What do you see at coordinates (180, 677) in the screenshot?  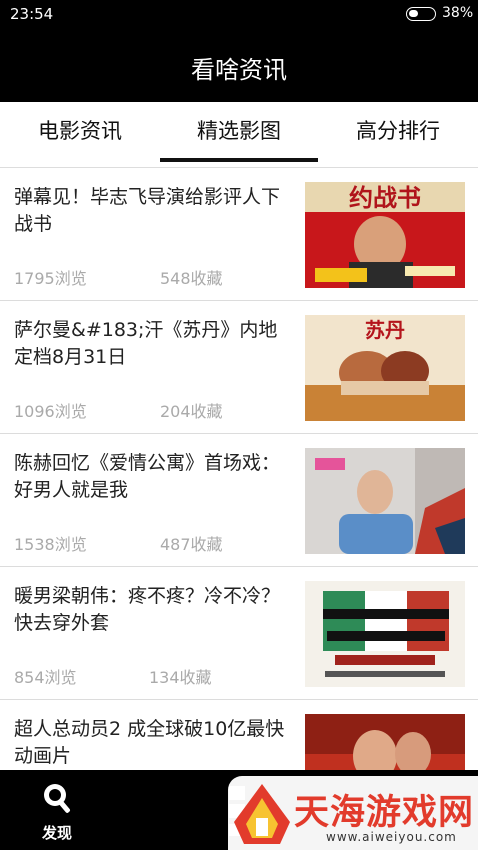 I see `favorite-count: 134收藏` at bounding box center [180, 677].